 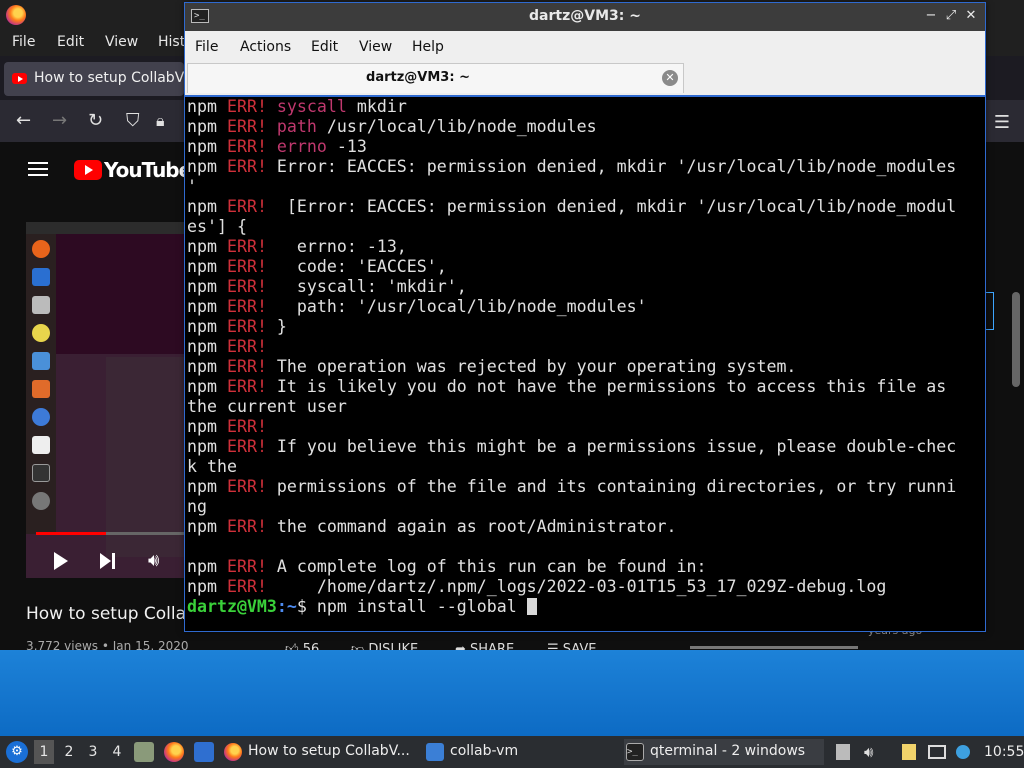 What do you see at coordinates (1016, 339) in the screenshot?
I see `page-scrollbar` at bounding box center [1016, 339].